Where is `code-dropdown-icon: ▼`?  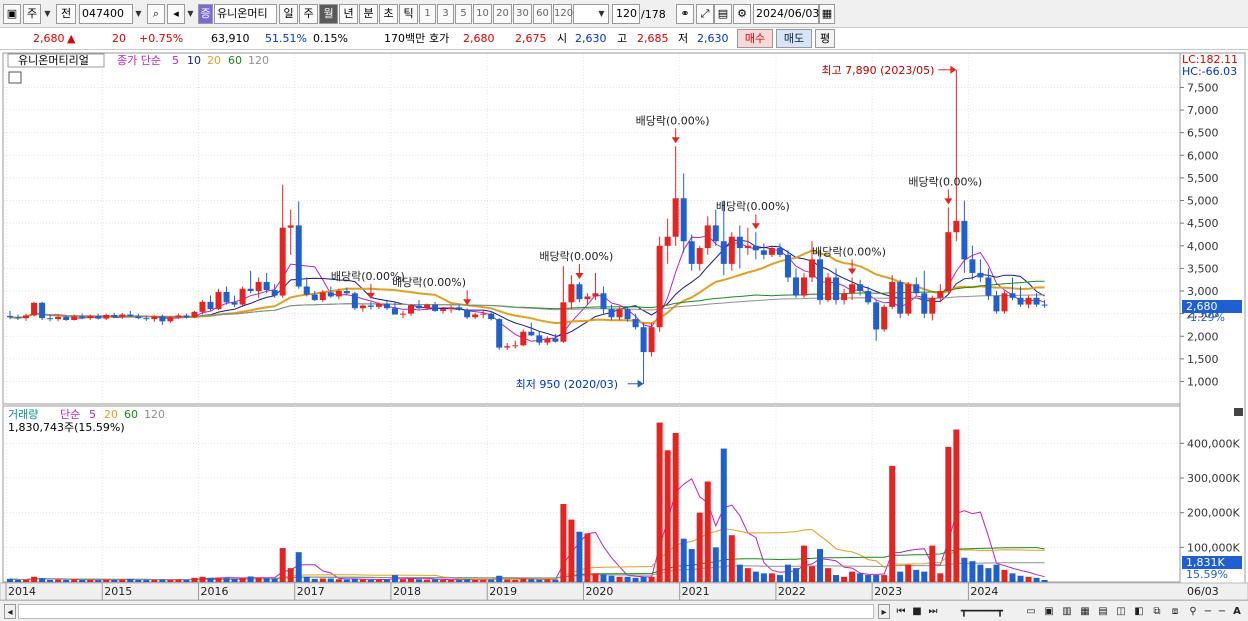
code-dropdown-icon: ▼ is located at coordinates (138, 14).